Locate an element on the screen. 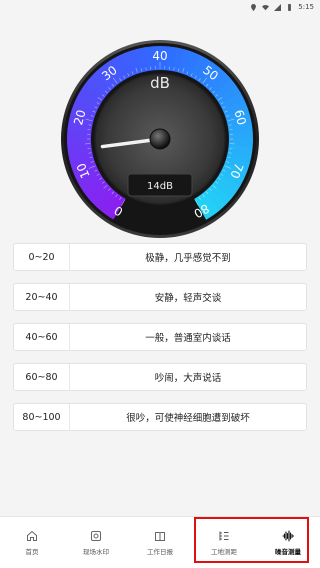 The image size is (320, 568). signal-icon is located at coordinates (278, 7).